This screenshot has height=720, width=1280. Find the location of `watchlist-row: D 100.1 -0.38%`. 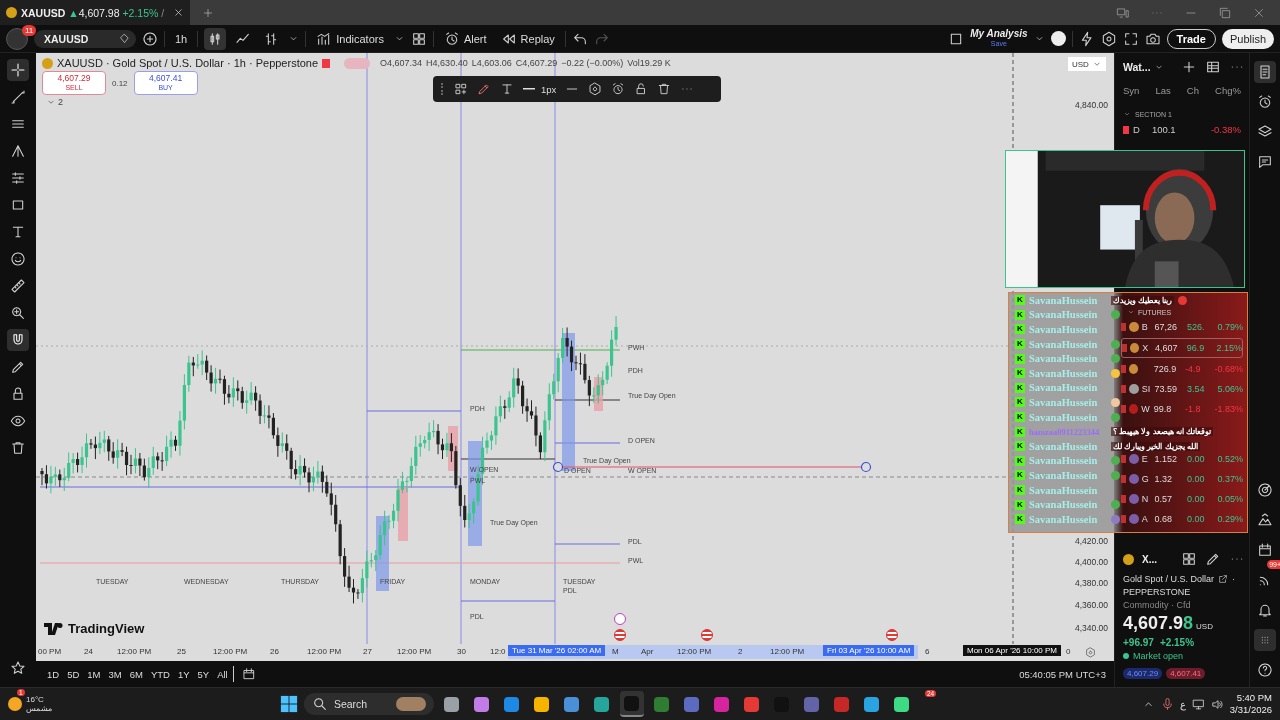

watchlist-row: D 100.1 -0.38% is located at coordinates (1184, 129).